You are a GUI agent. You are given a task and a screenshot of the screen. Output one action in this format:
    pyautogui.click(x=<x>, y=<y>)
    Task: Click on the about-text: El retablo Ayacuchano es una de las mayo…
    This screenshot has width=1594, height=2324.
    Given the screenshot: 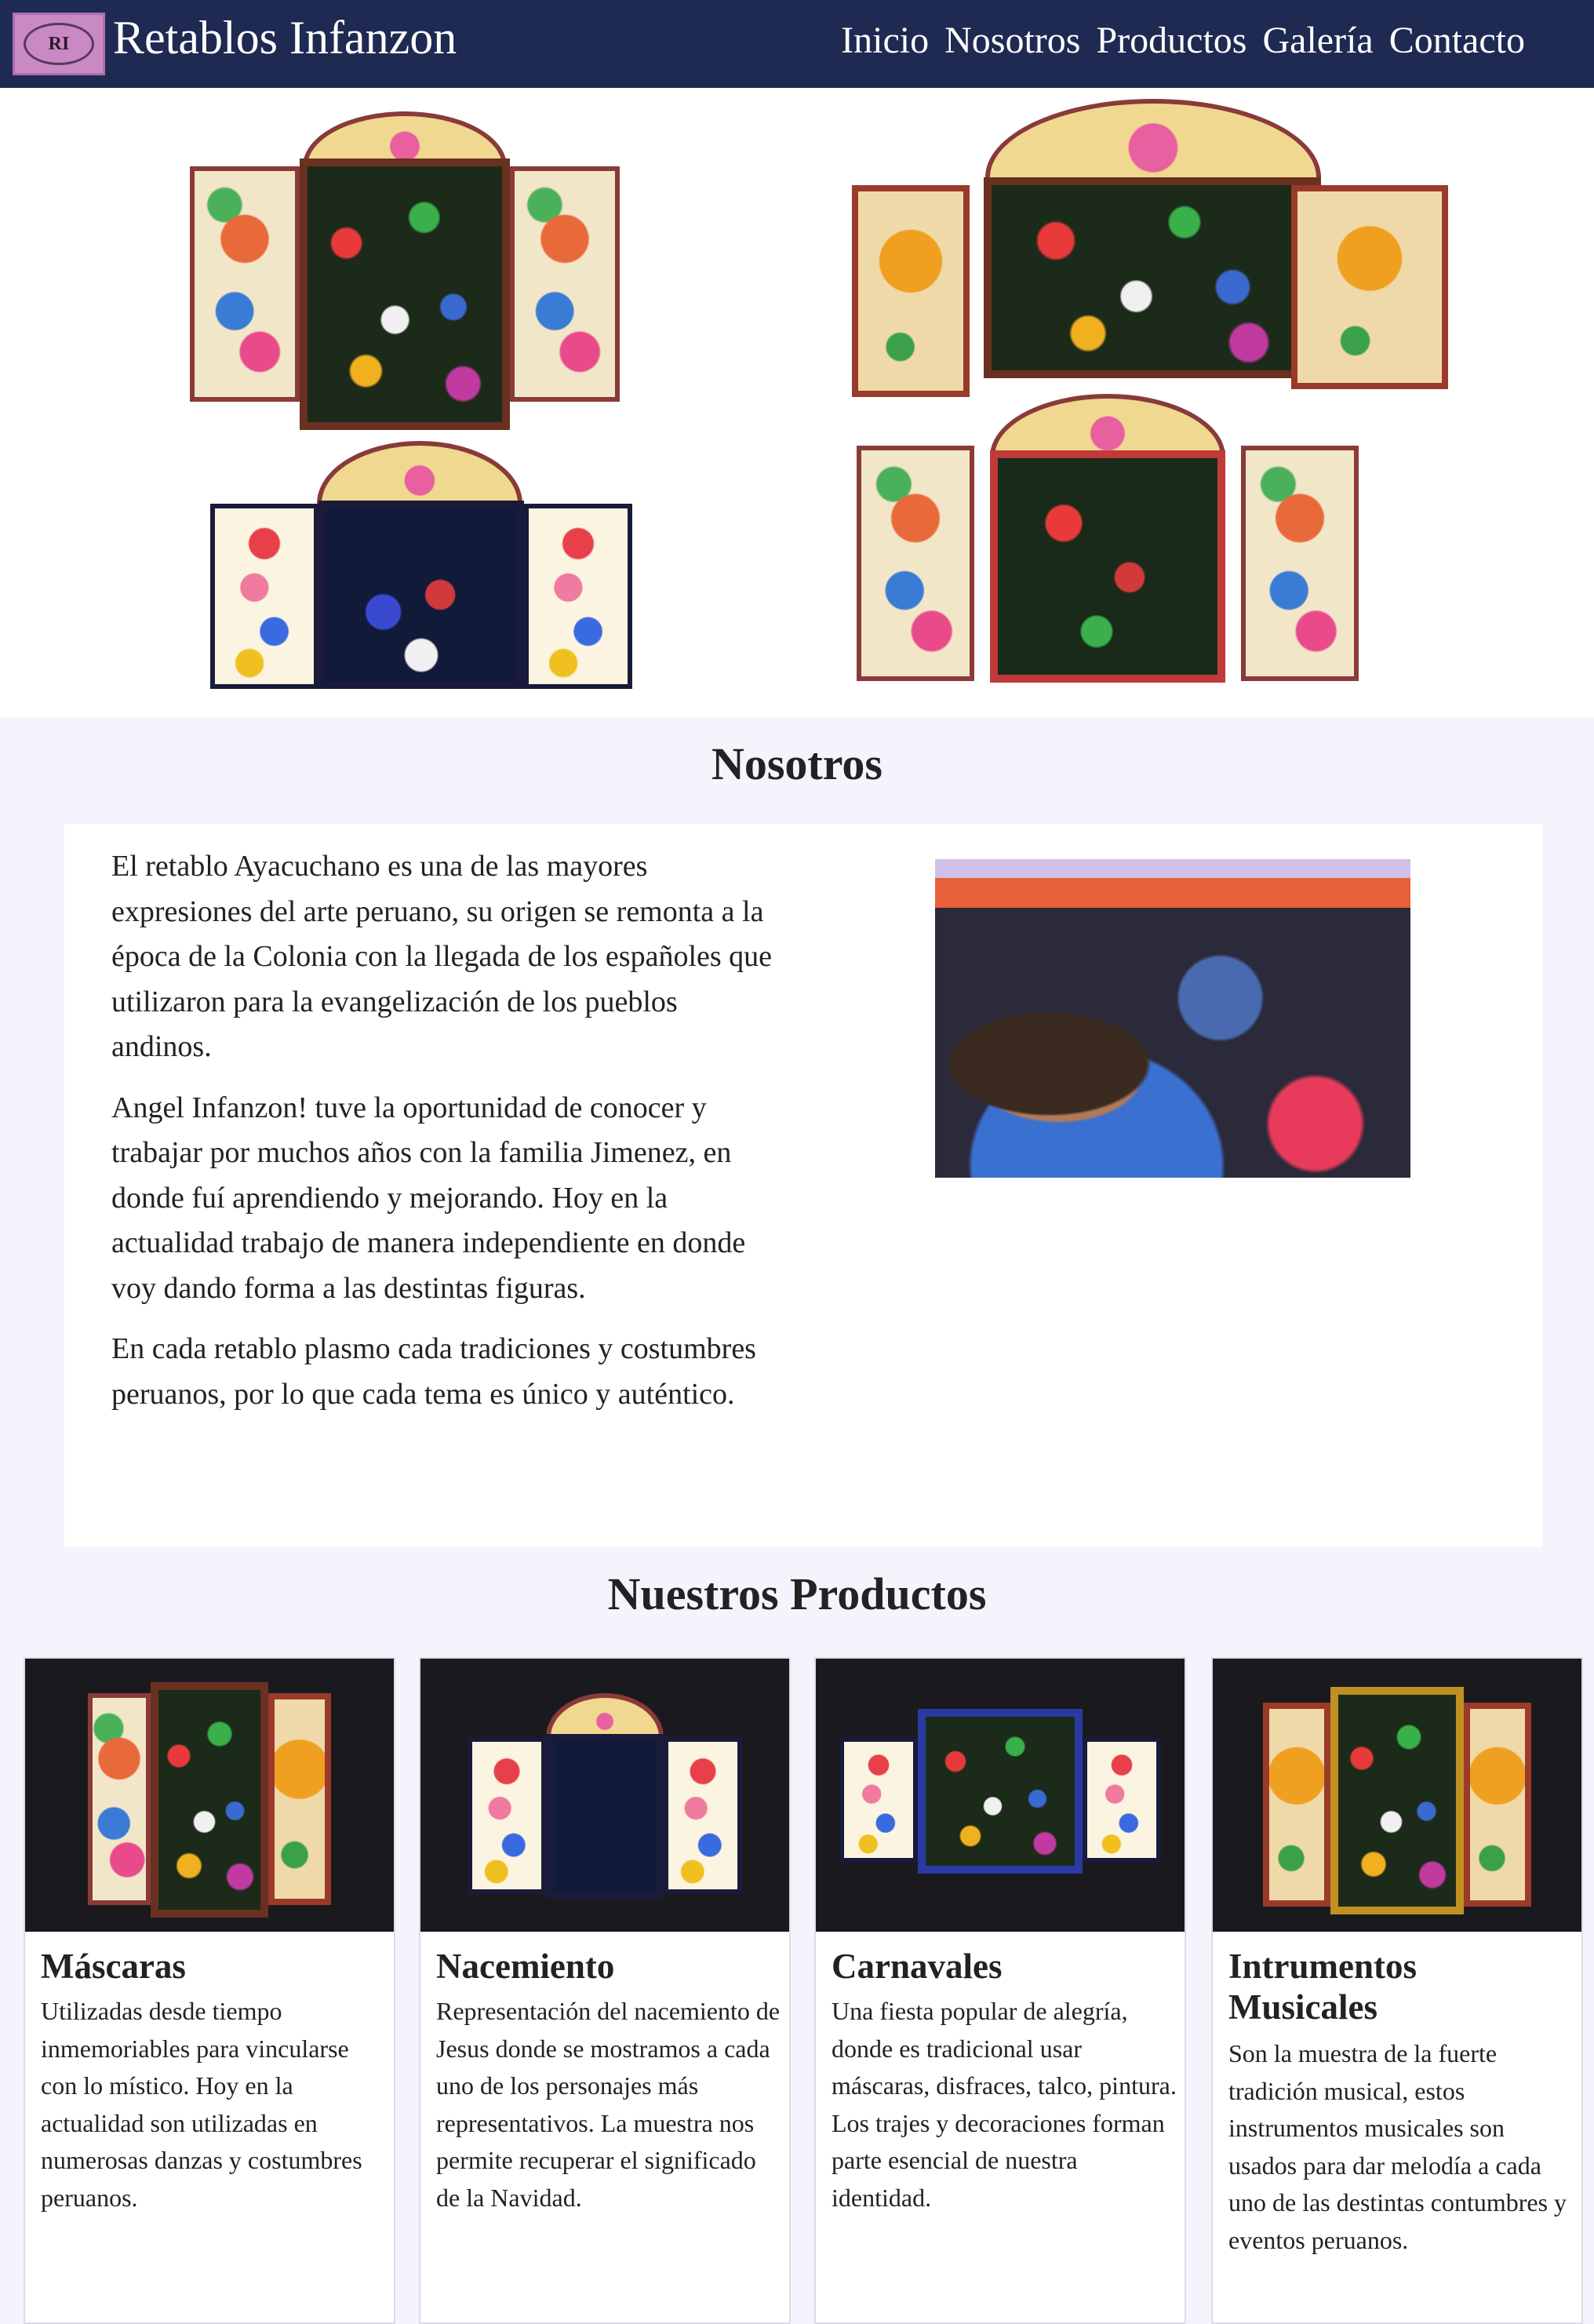 What is the action you would take?
    pyautogui.click(x=445, y=1138)
    